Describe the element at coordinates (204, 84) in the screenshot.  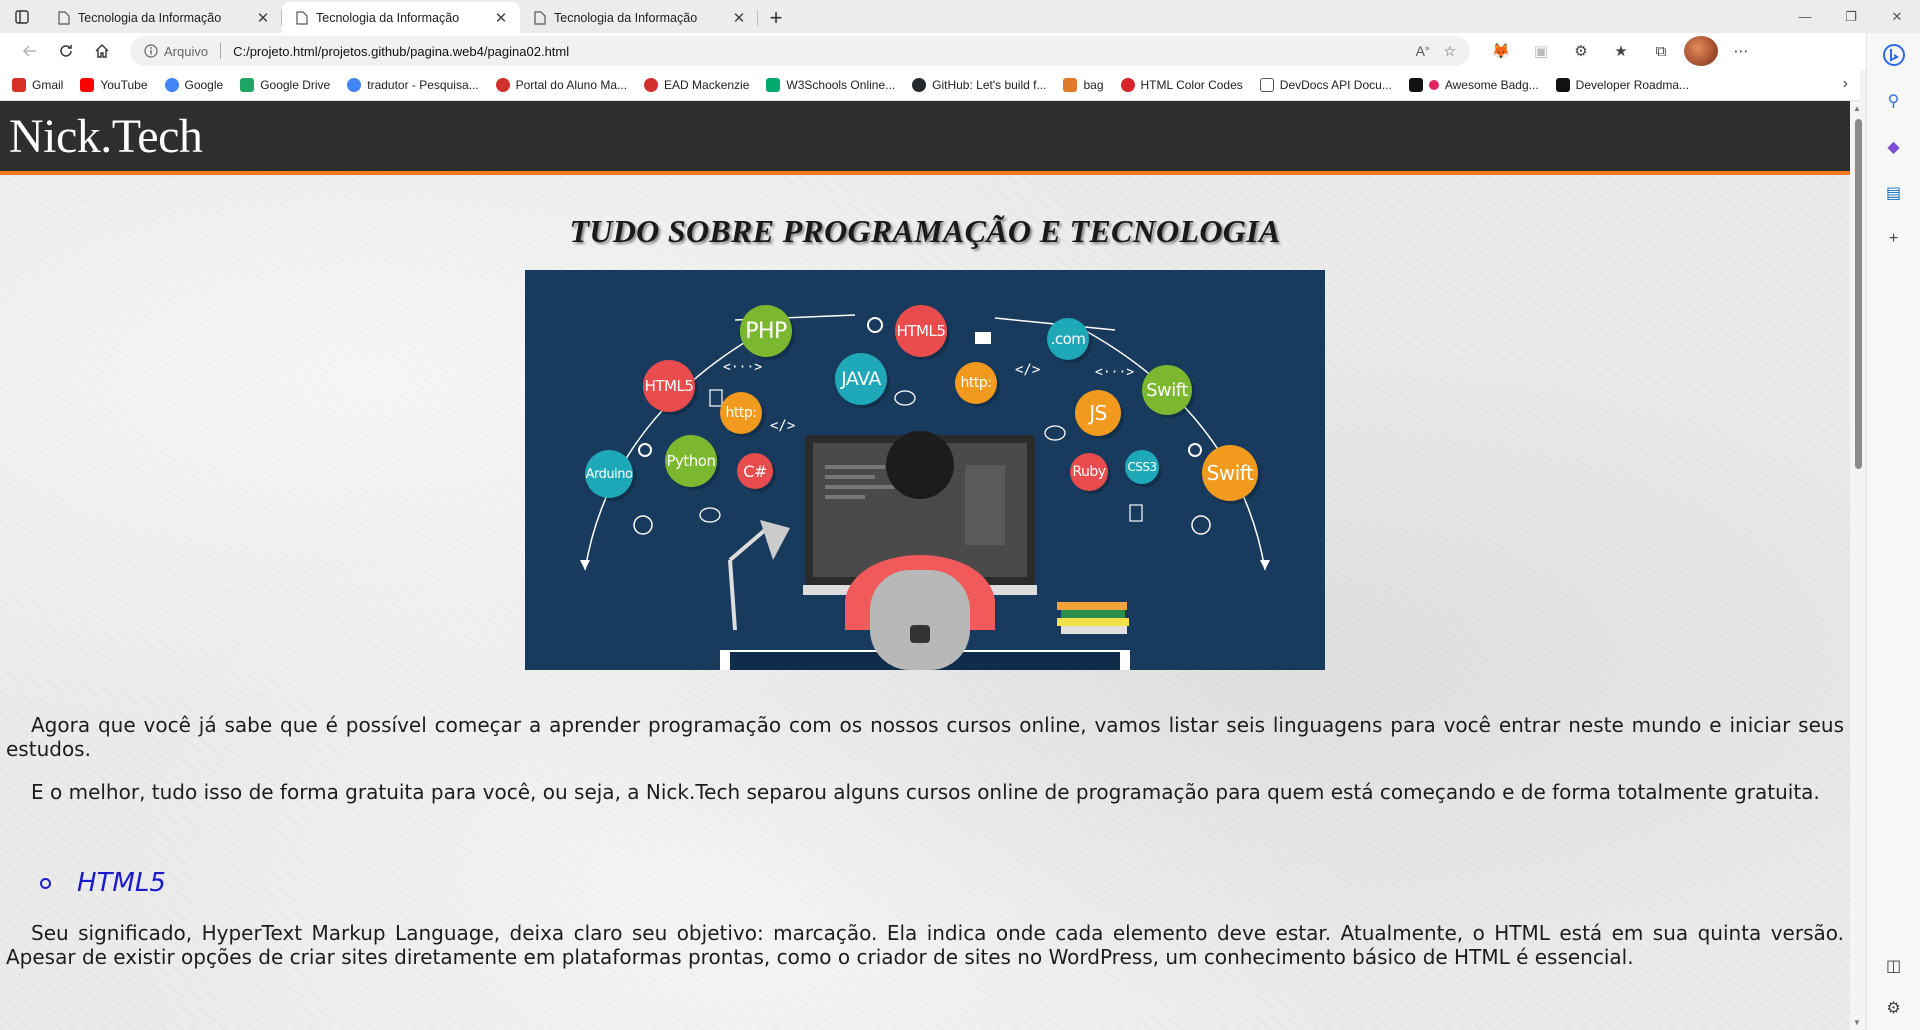
I see `bookmark-label: Google` at that location.